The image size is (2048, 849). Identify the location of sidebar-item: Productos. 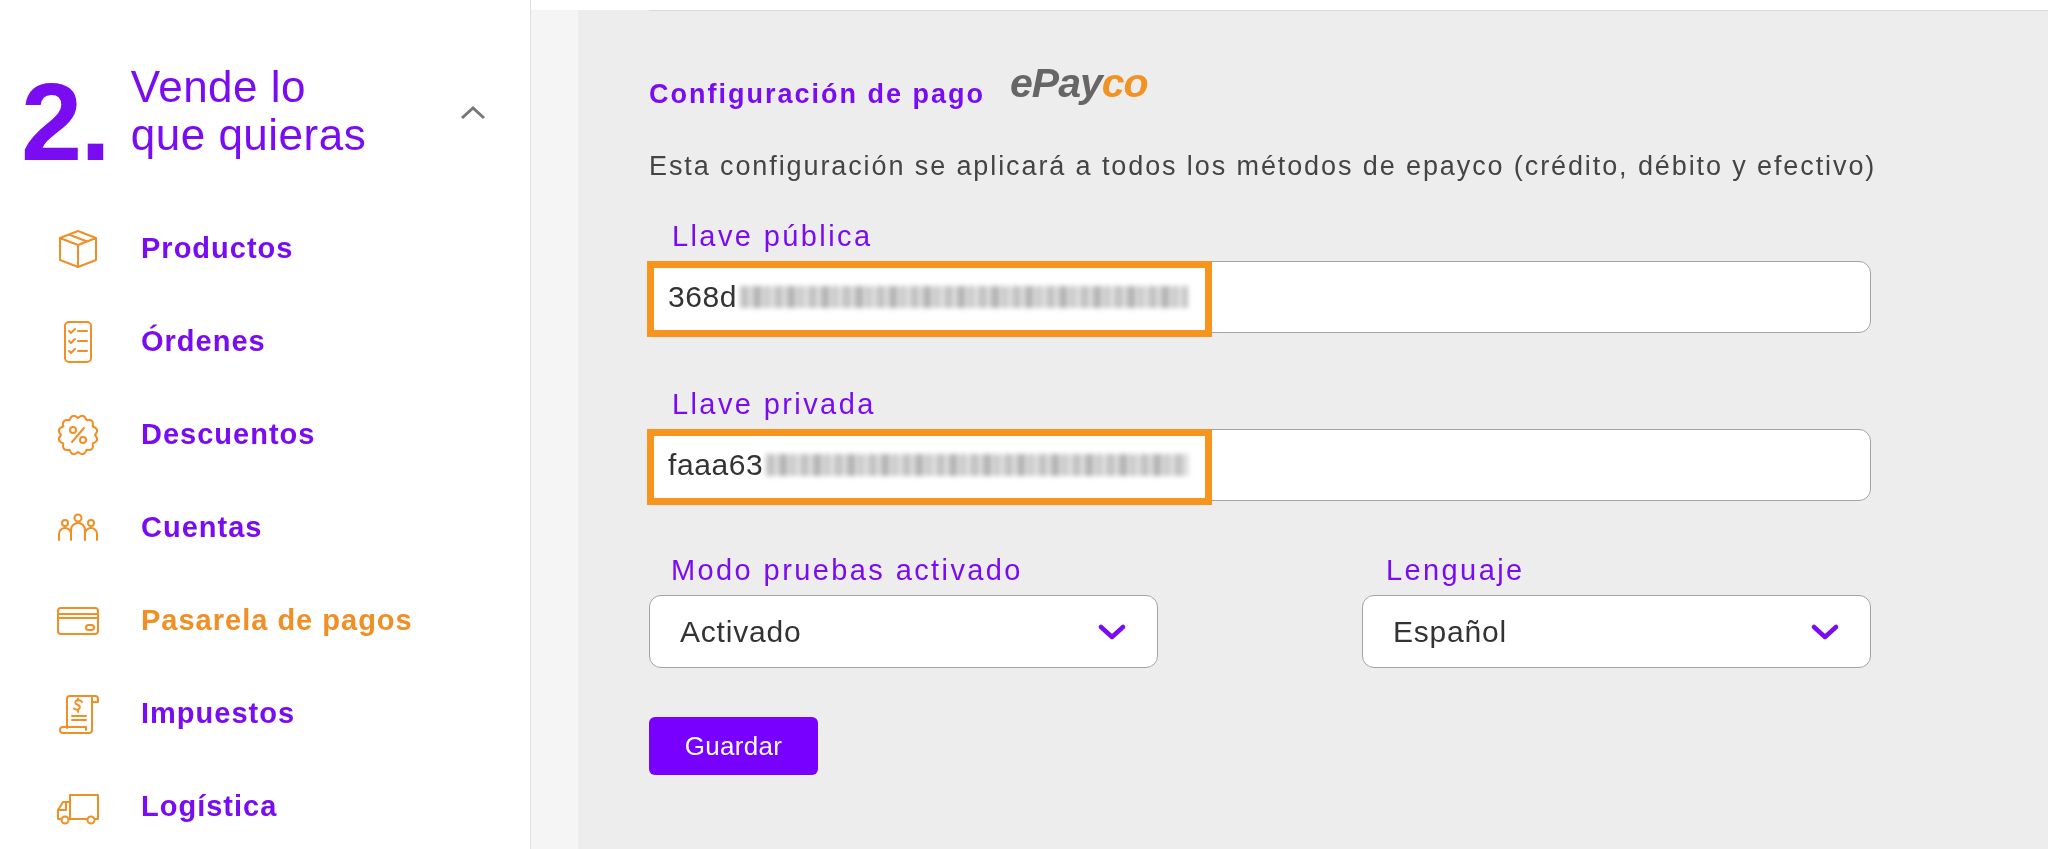
(174, 248).